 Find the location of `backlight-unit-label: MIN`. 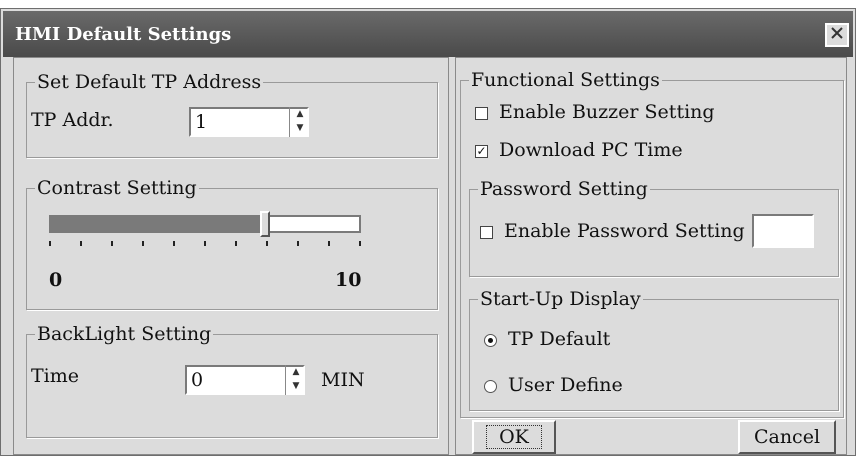

backlight-unit-label: MIN is located at coordinates (343, 380).